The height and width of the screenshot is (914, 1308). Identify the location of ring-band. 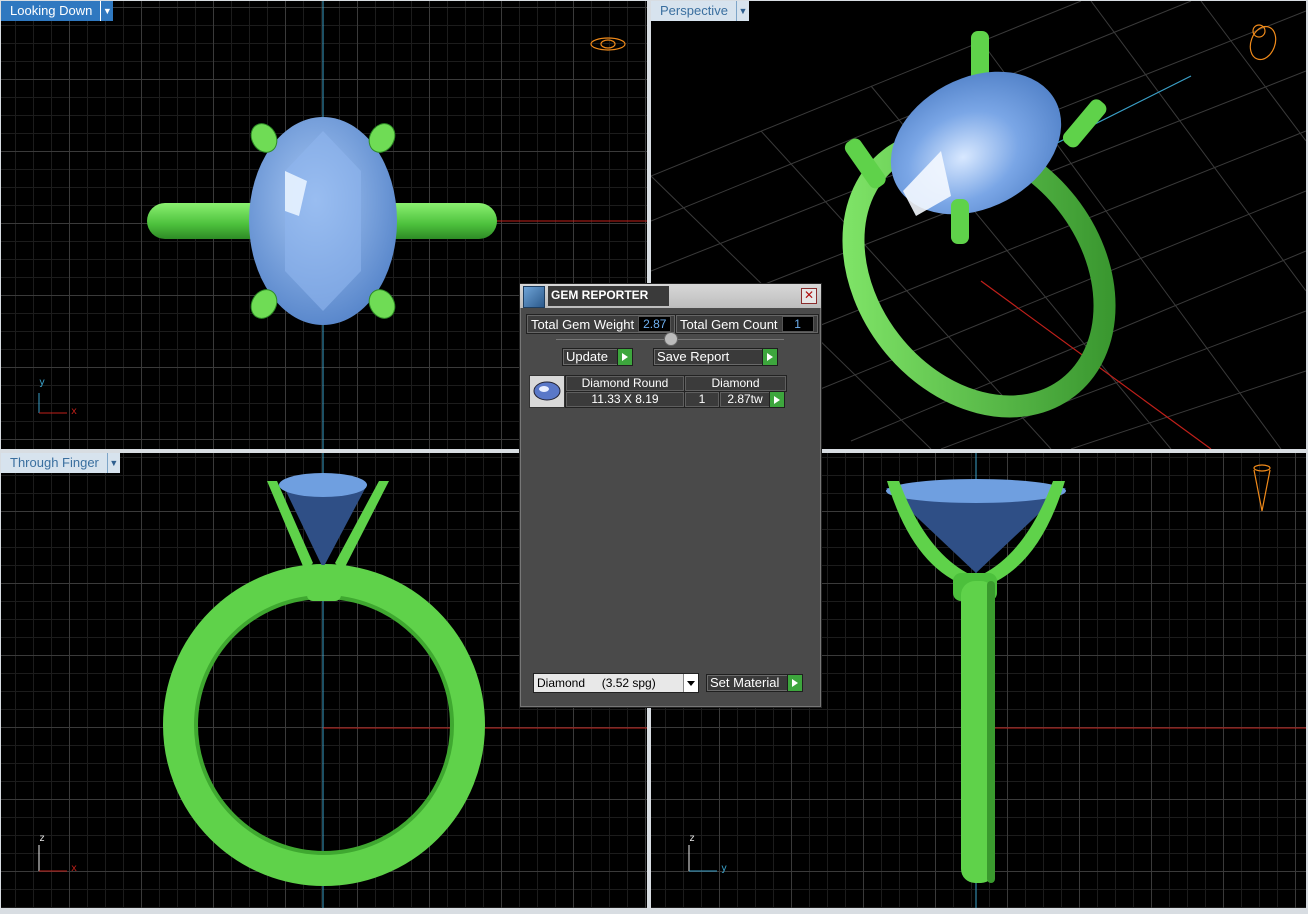
(324, 725).